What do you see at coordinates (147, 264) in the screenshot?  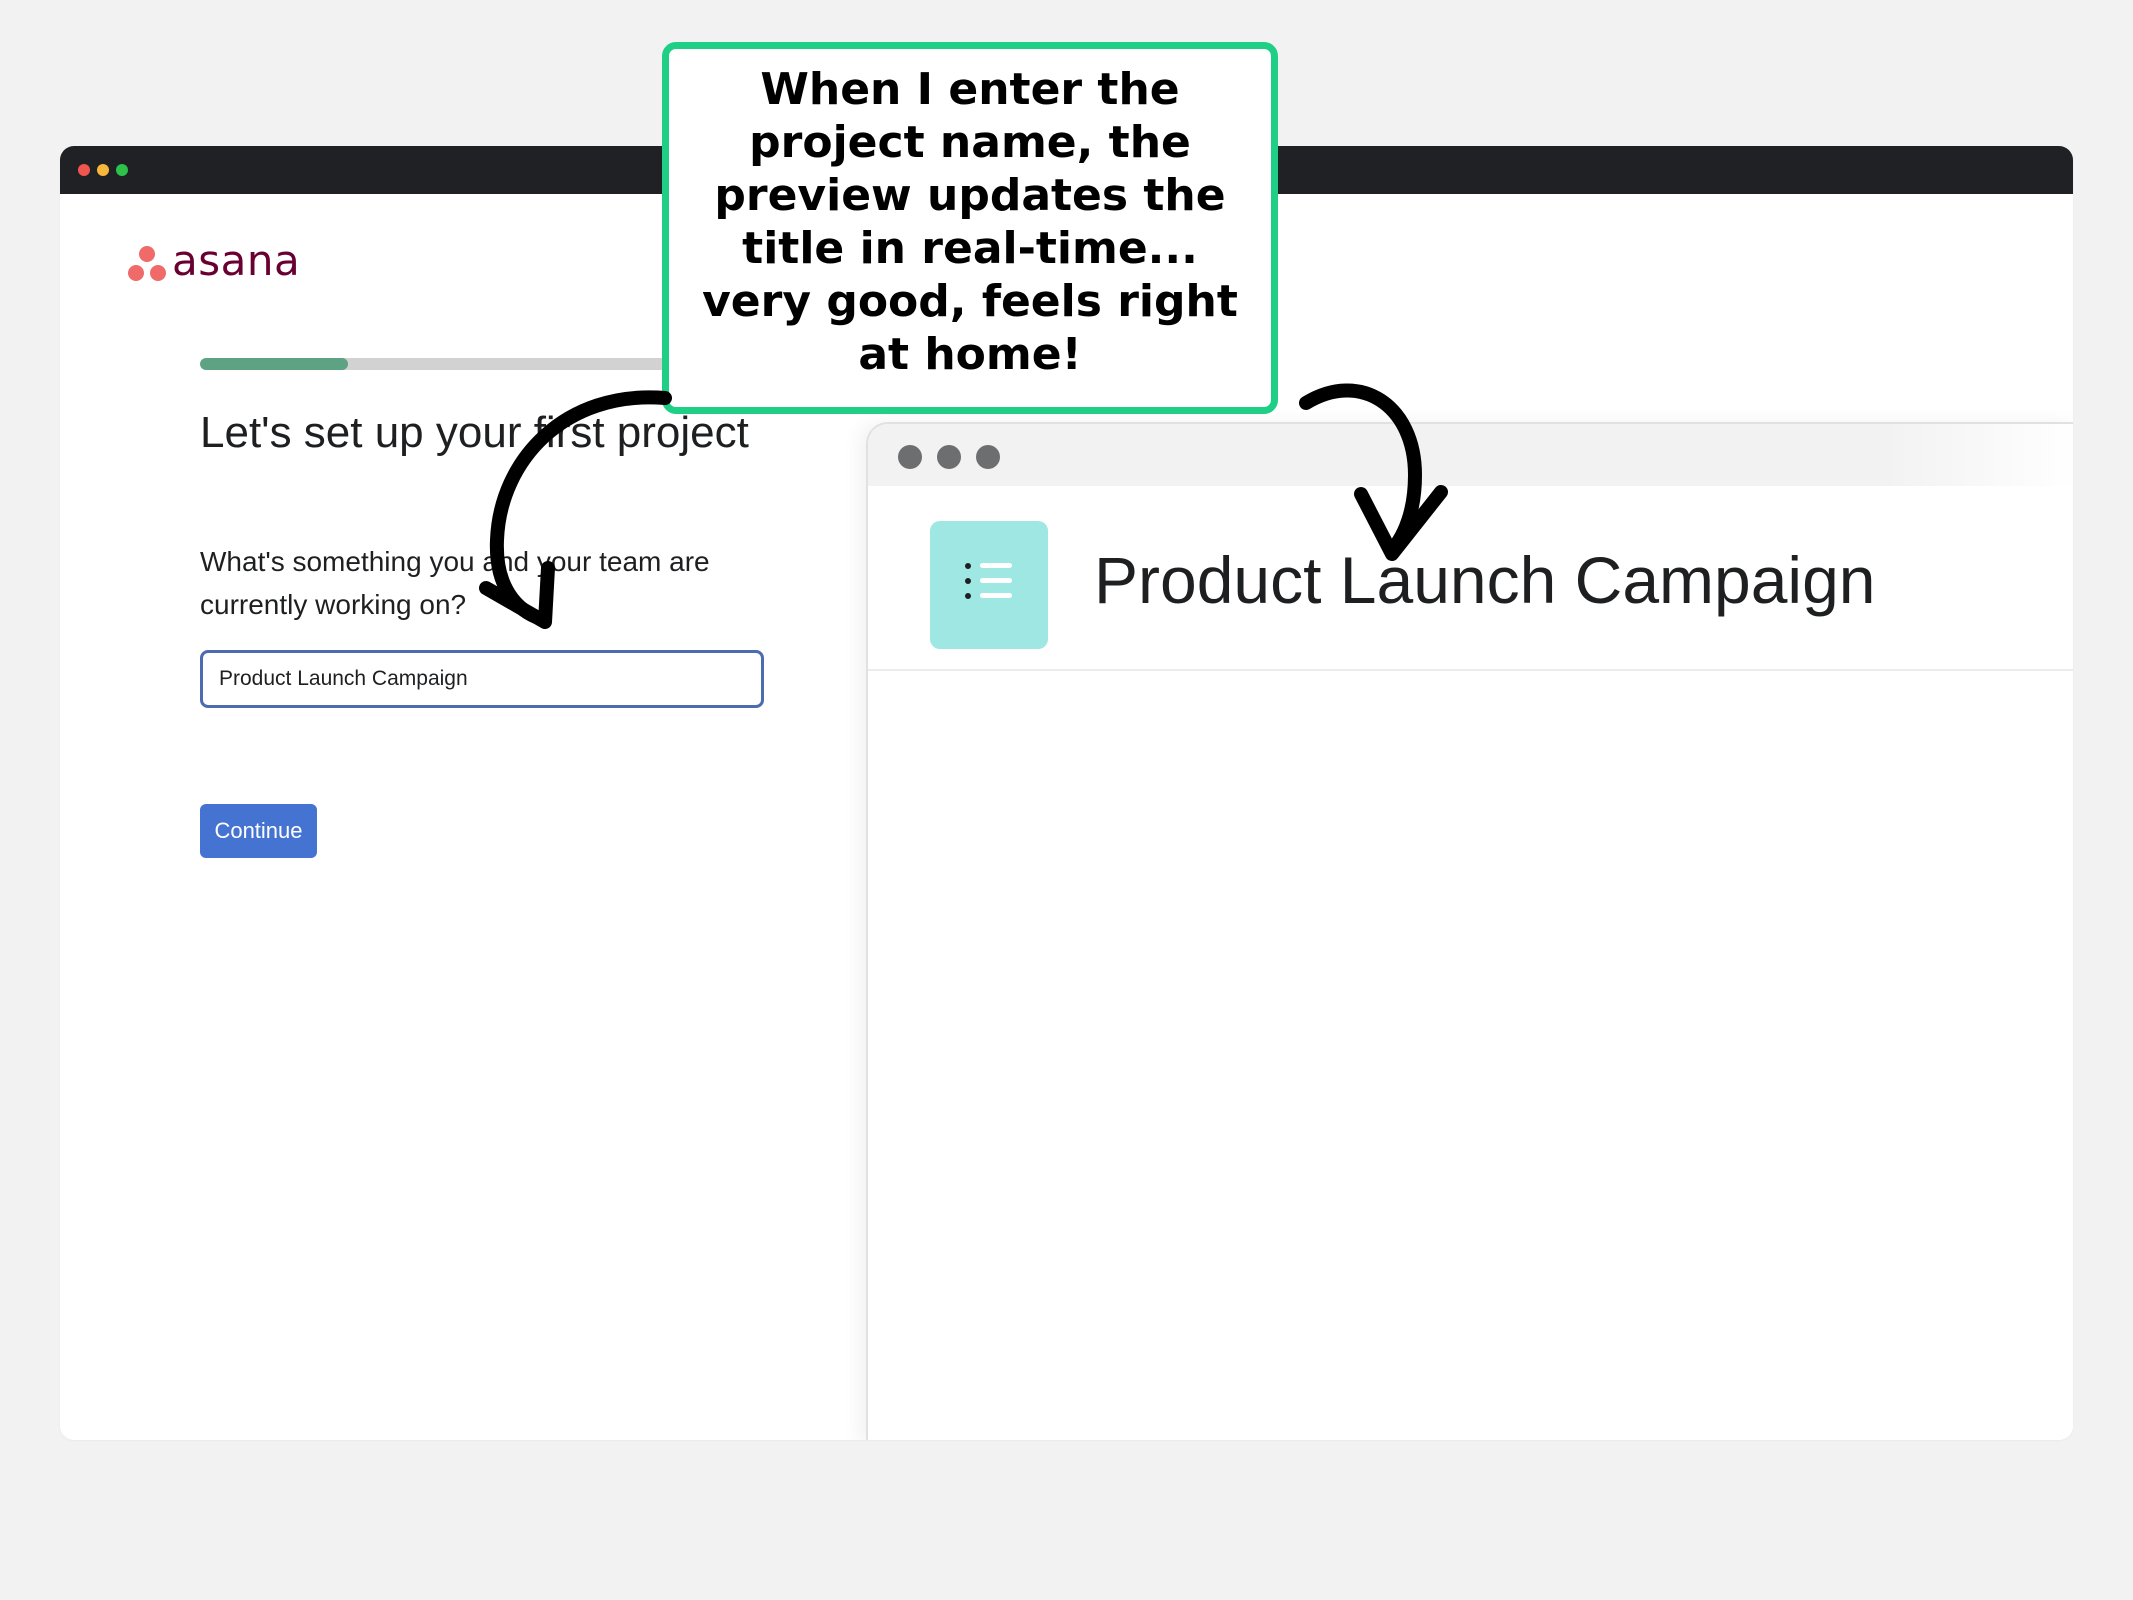 I see `asana-logo-icon` at bounding box center [147, 264].